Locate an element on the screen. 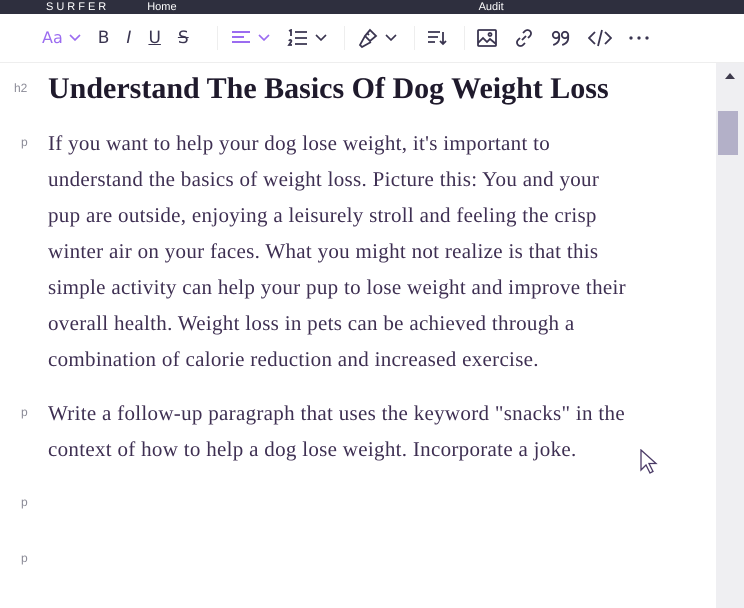 The width and height of the screenshot is (744, 608). sort-lines-icon is located at coordinates (436, 38).